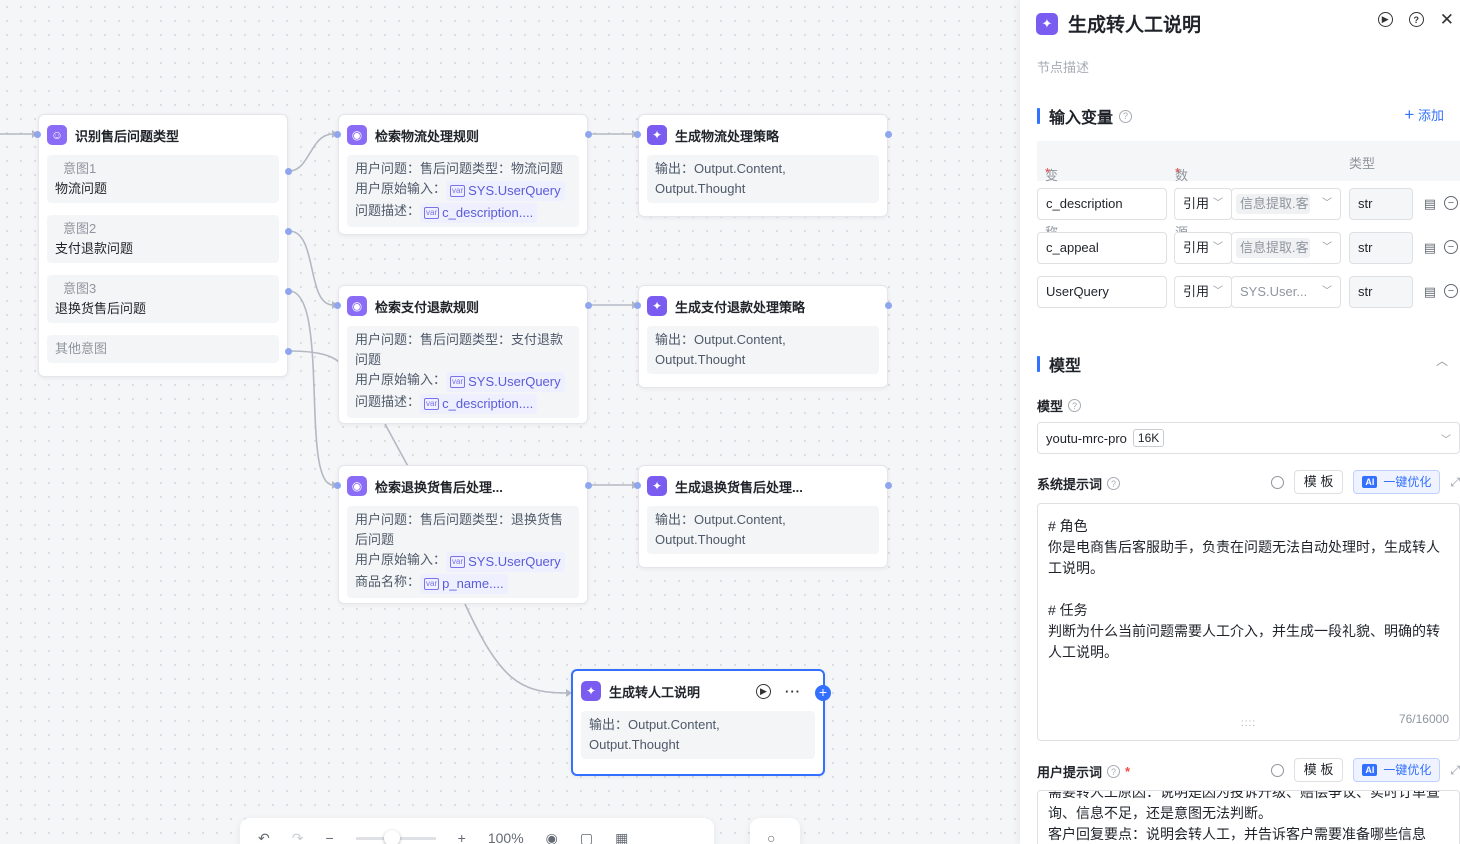 Image resolution: width=1460 pixels, height=844 pixels. Describe the element at coordinates (1059, 364) in the screenshot. I see `model-section-title: 模型` at that location.